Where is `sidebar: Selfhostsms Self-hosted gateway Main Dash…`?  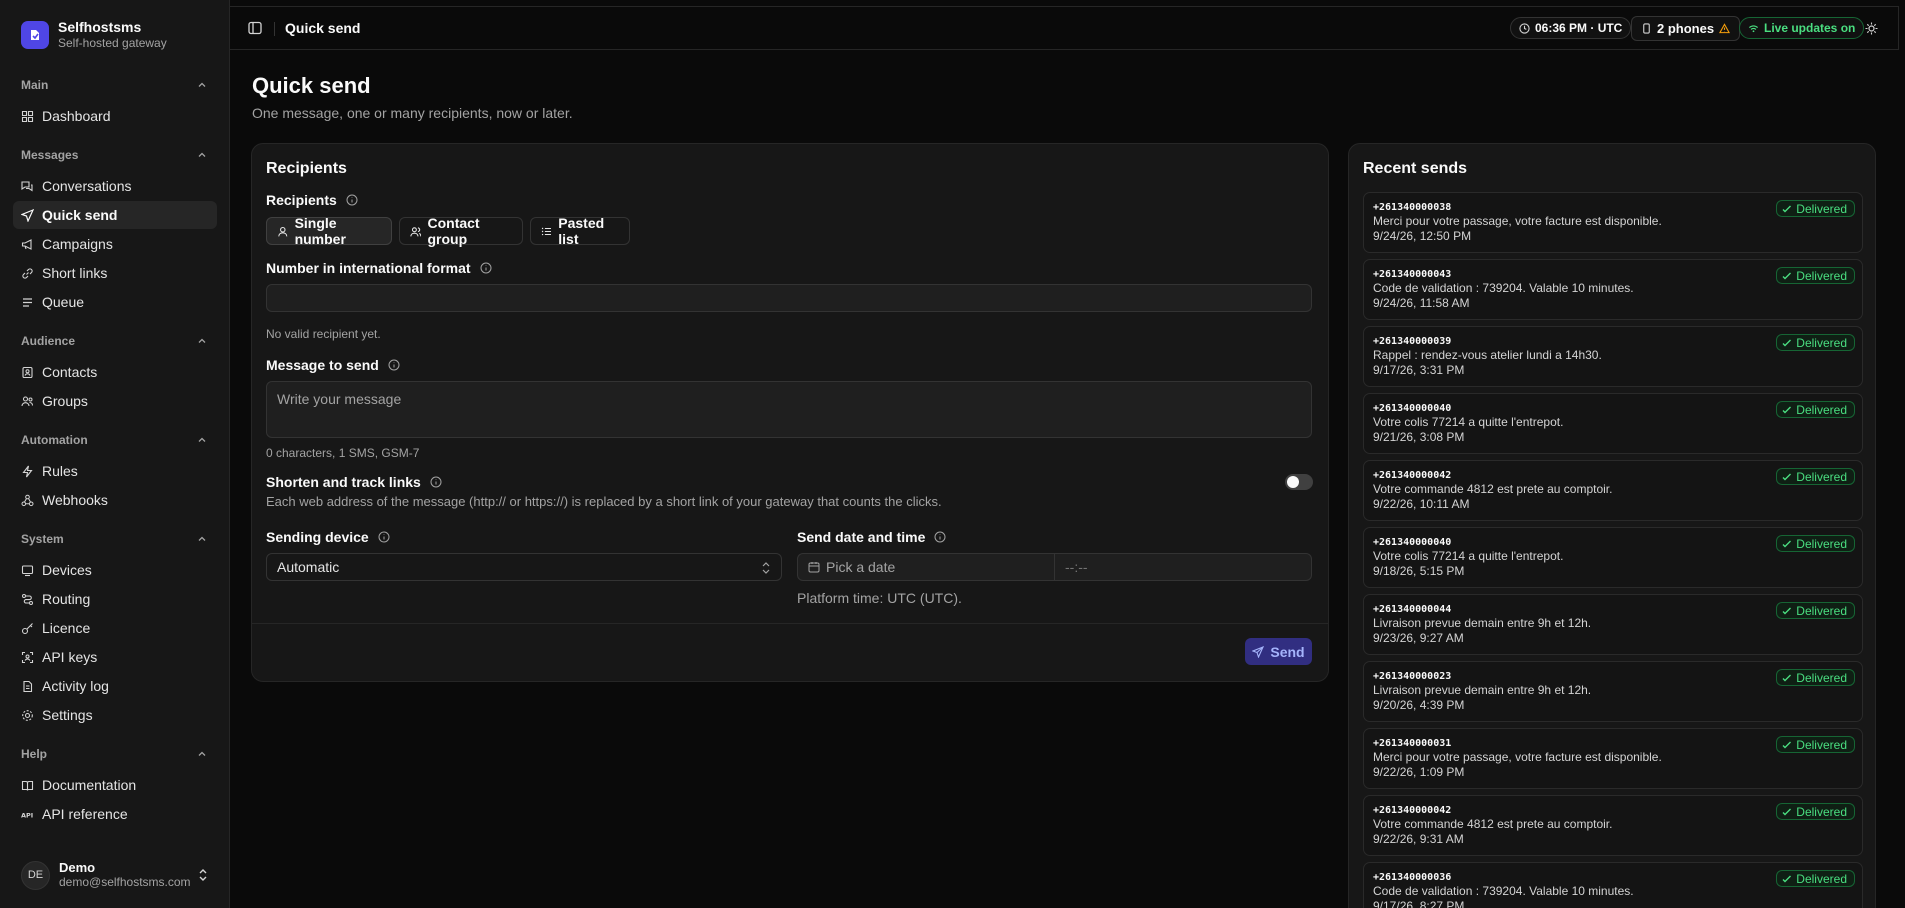
sidebar: Selfhostsms Self-hosted gateway Main Dash… is located at coordinates (115, 454).